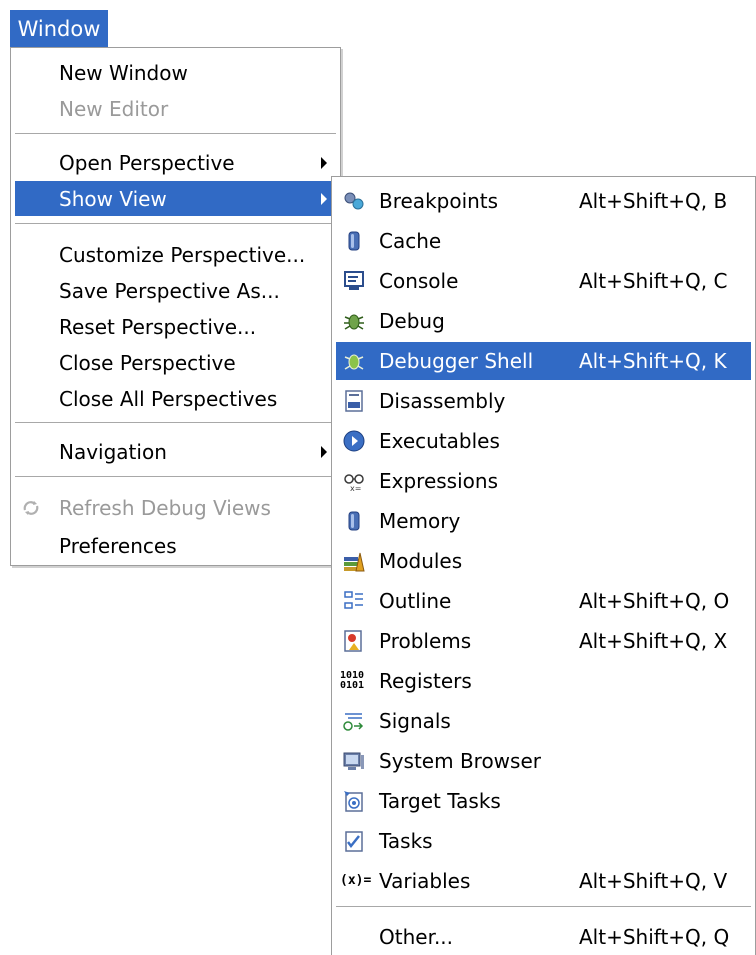 Image resolution: width=756 pixels, height=955 pixels. I want to click on outline-icon, so click(354, 601).